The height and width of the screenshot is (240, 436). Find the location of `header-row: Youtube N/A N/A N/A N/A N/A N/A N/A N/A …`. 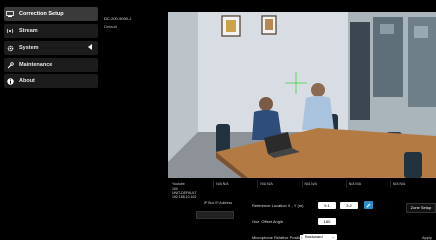

header-row: Youtube N/A N/A N/A N/A N/A N/A N/A N/A … is located at coordinates (302, 184).